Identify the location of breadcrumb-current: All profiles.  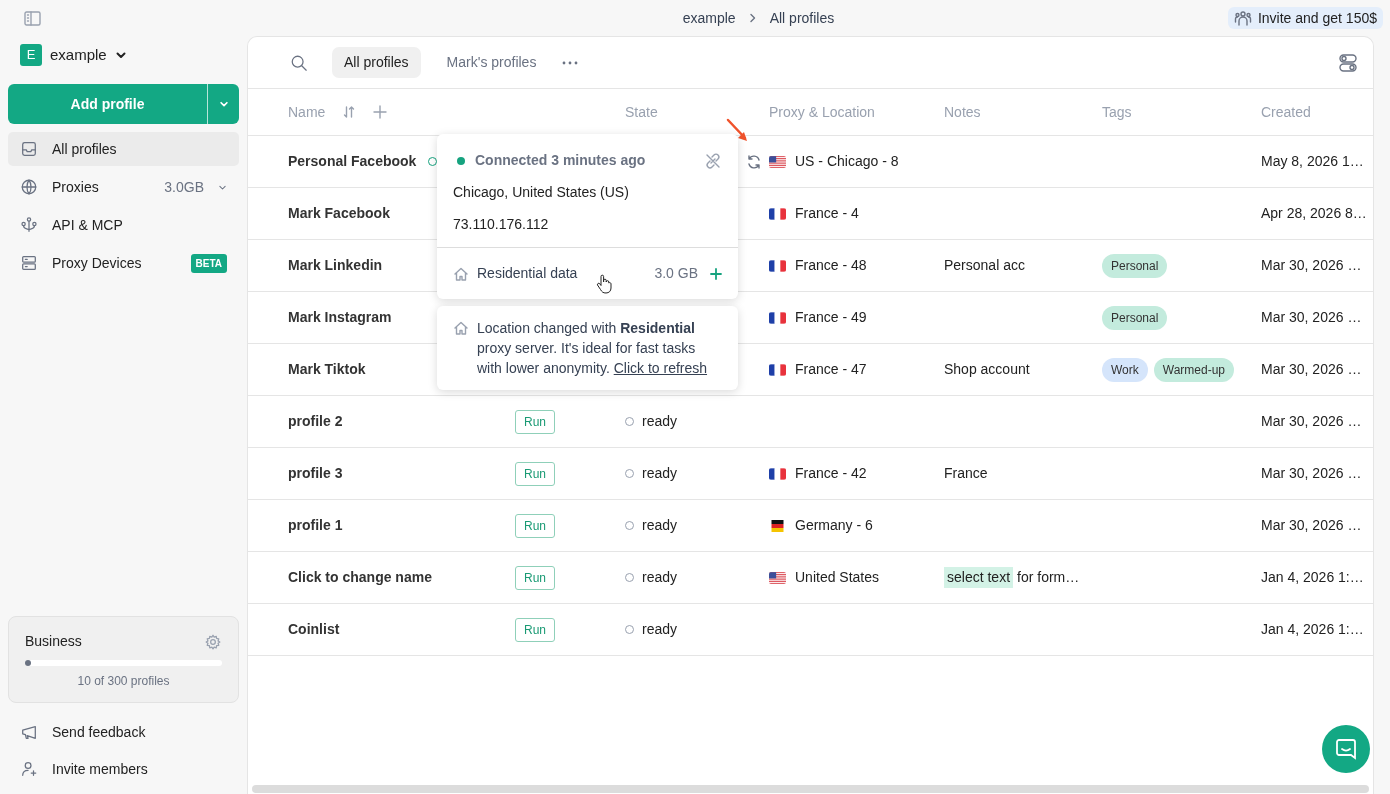
(802, 18).